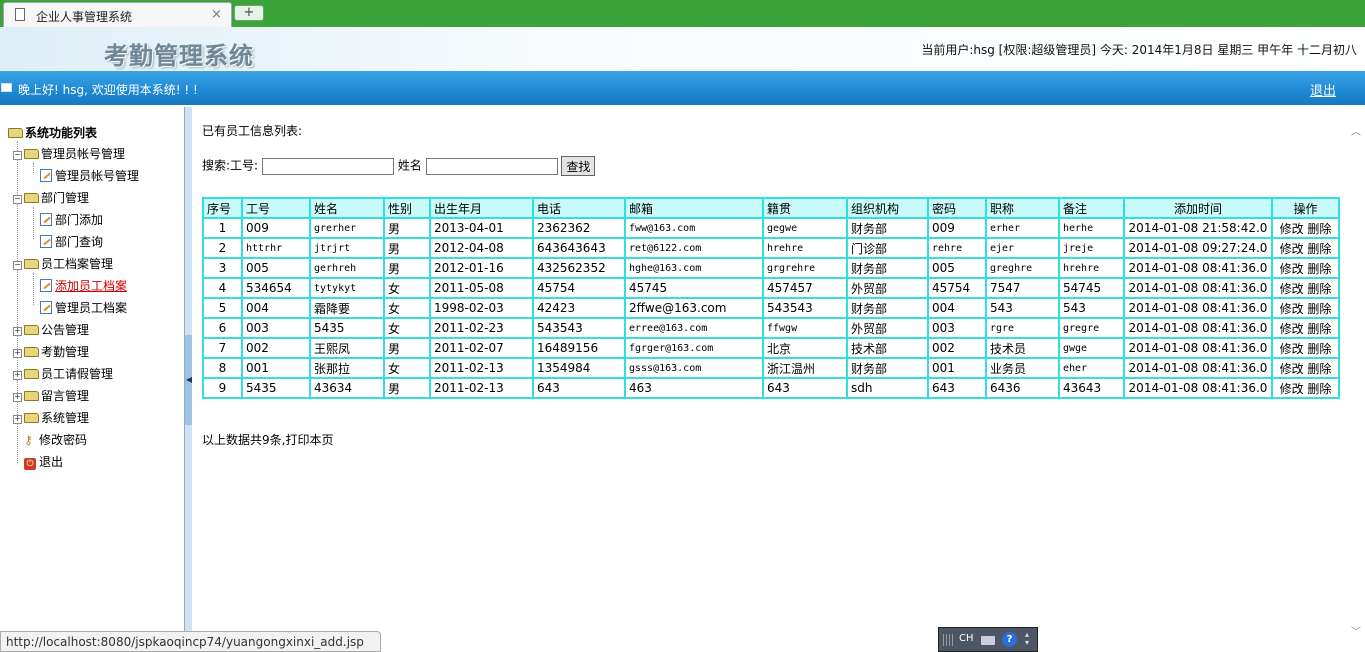 This screenshot has height=652, width=1365. Describe the element at coordinates (1356, 130) in the screenshot. I see `scroll-up-icon: ︿` at that location.